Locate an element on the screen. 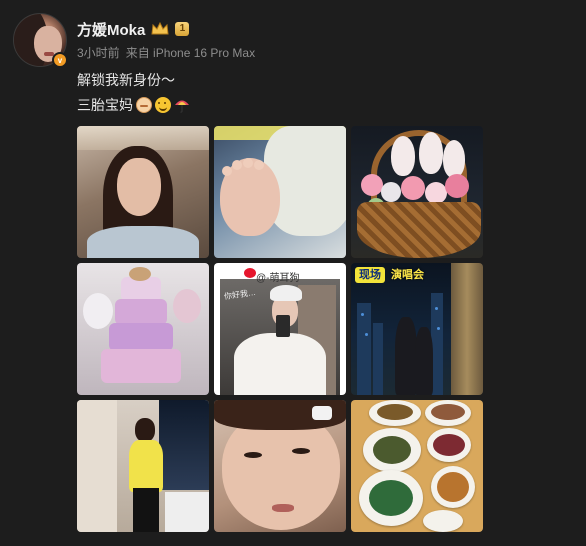 This screenshot has width=586, height=546. vip-level-badge: 1 is located at coordinates (182, 29).